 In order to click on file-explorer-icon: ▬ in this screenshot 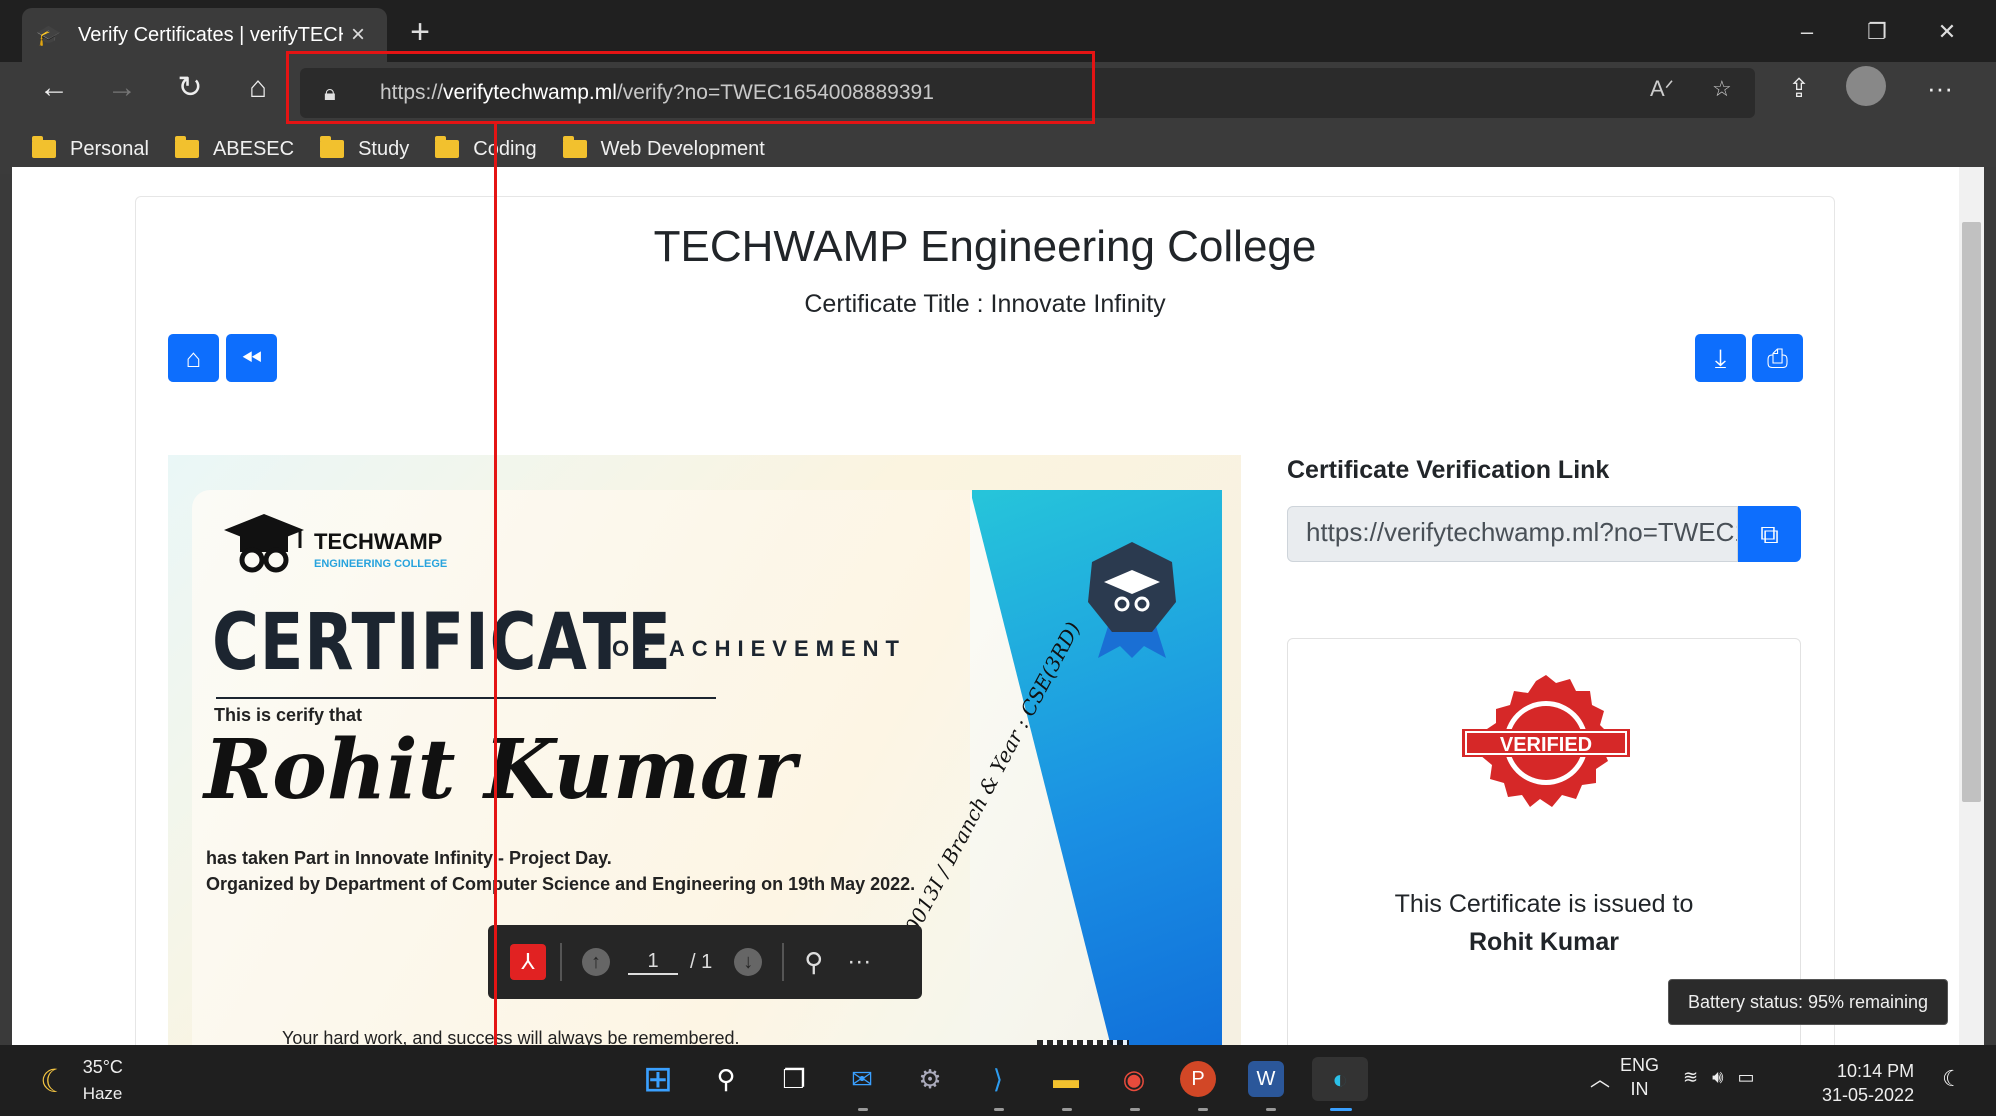, I will do `click(1066, 1079)`.